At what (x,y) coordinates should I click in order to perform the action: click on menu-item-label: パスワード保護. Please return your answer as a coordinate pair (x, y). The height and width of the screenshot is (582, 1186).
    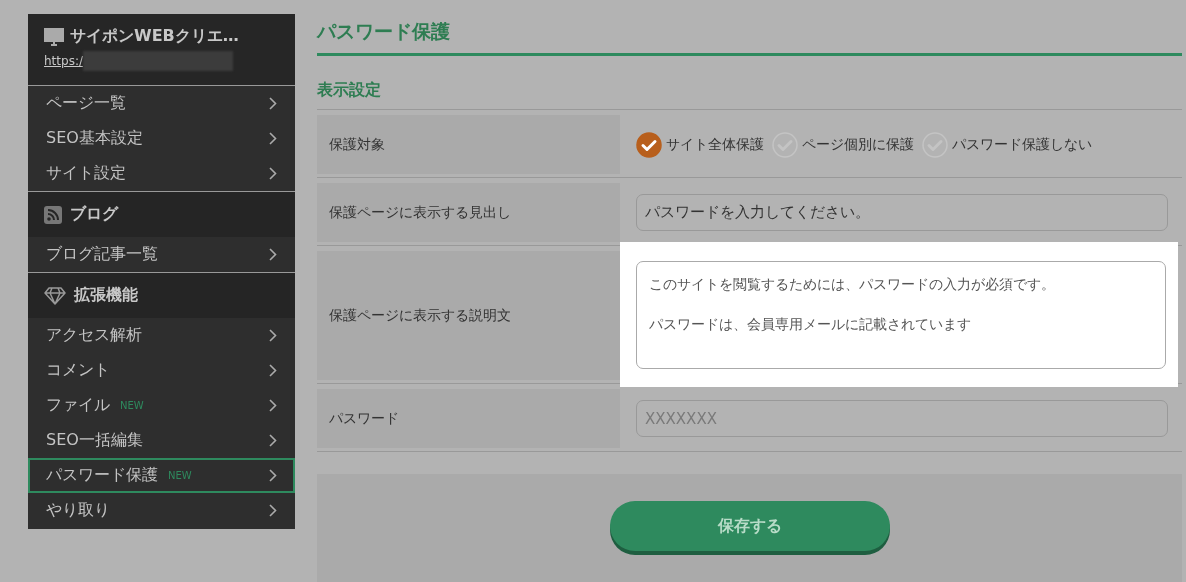
    Looking at the image, I should click on (102, 475).